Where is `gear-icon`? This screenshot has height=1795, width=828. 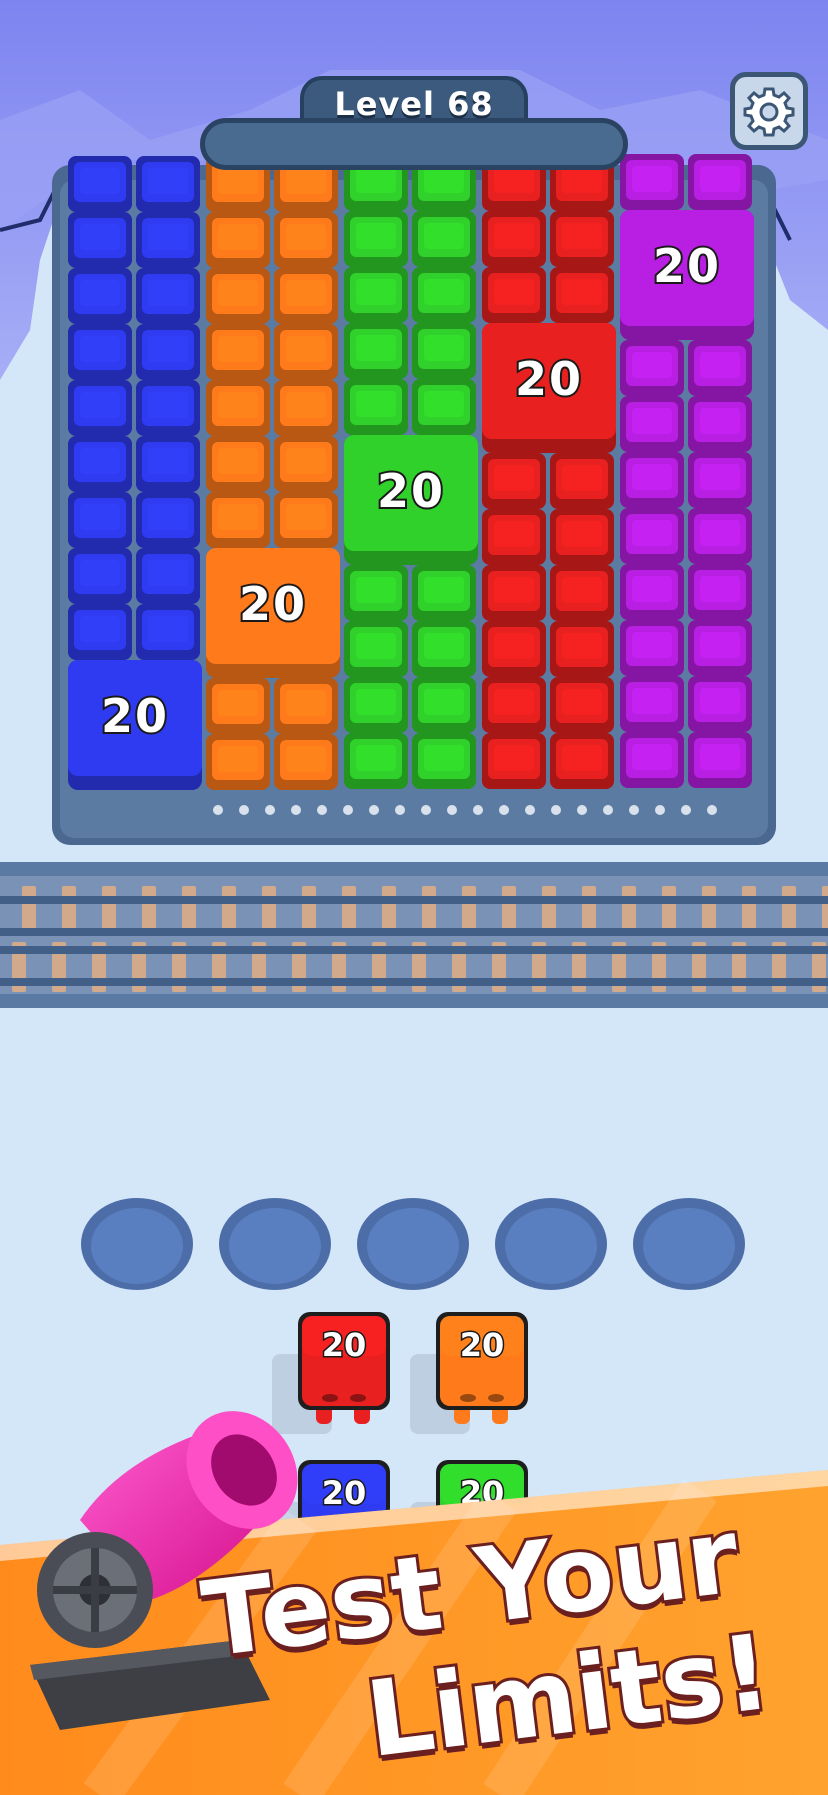 gear-icon is located at coordinates (769, 112).